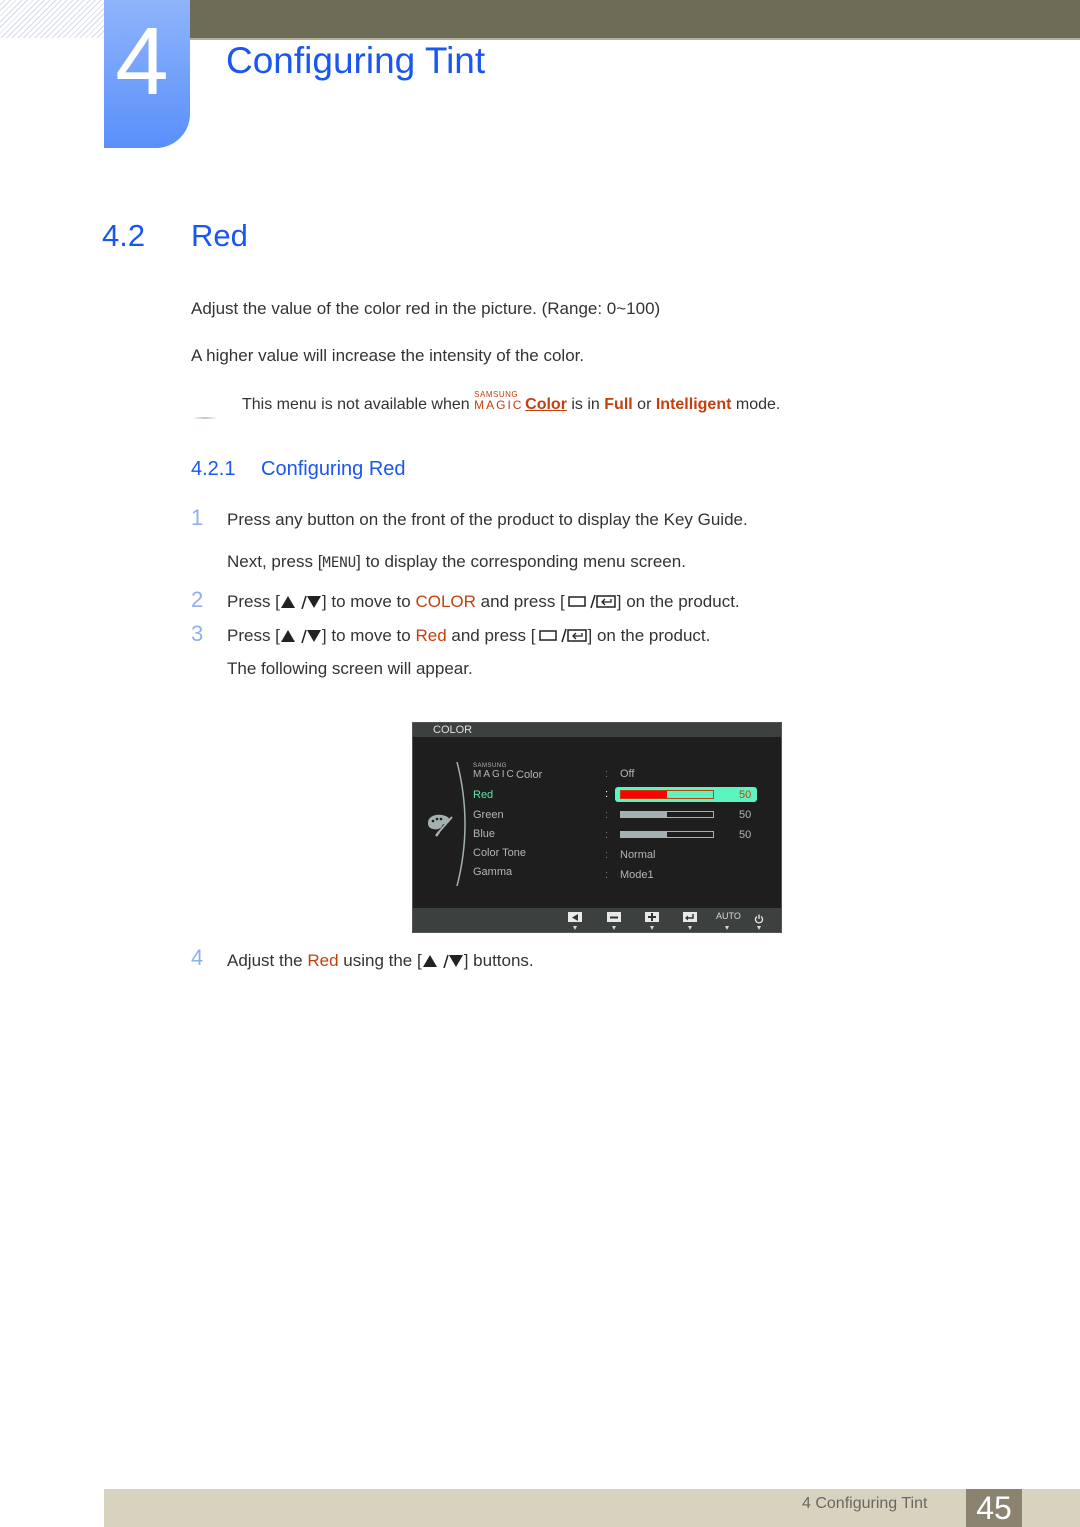 The image size is (1080, 1527). I want to click on step-number: 2, so click(197, 599).